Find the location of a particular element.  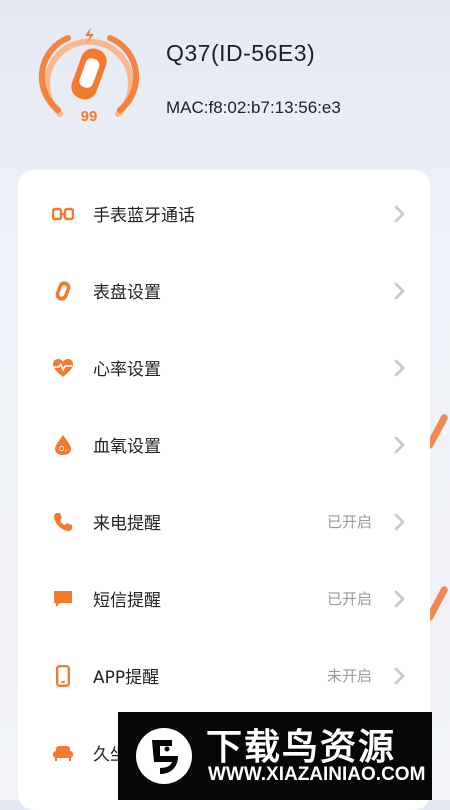

settings-row-blood-oxygen: O₂ 血氧设置 is located at coordinates (224, 444).